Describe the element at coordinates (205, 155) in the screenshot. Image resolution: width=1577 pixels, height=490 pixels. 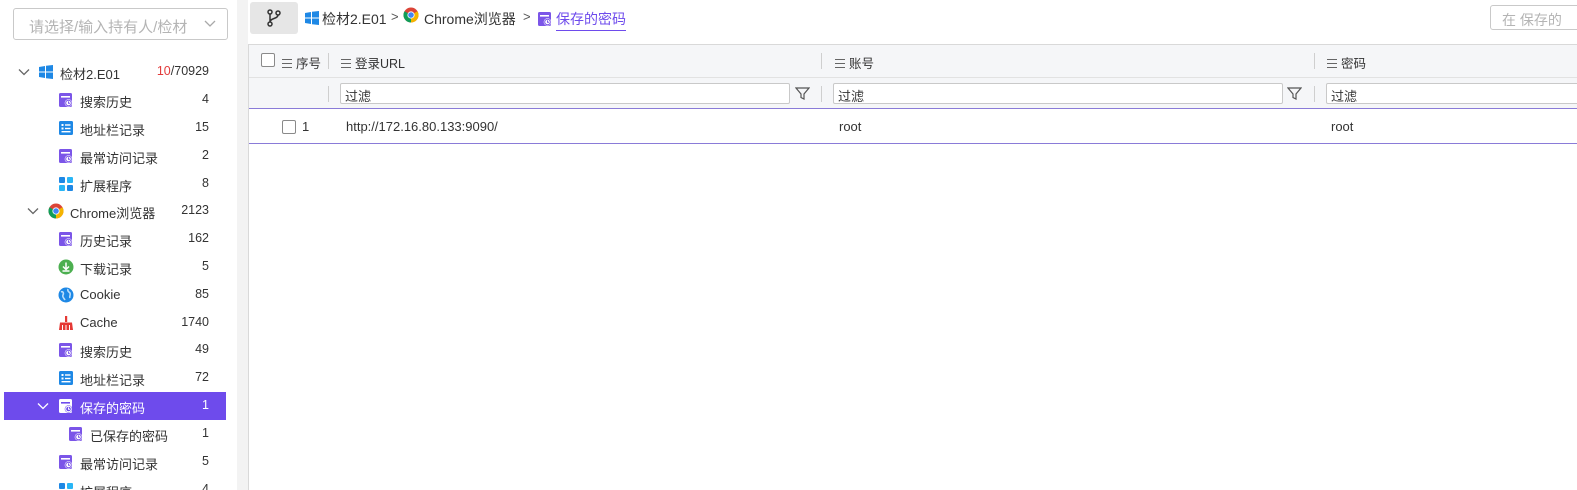
I see `tree-item-count: 2` at that location.